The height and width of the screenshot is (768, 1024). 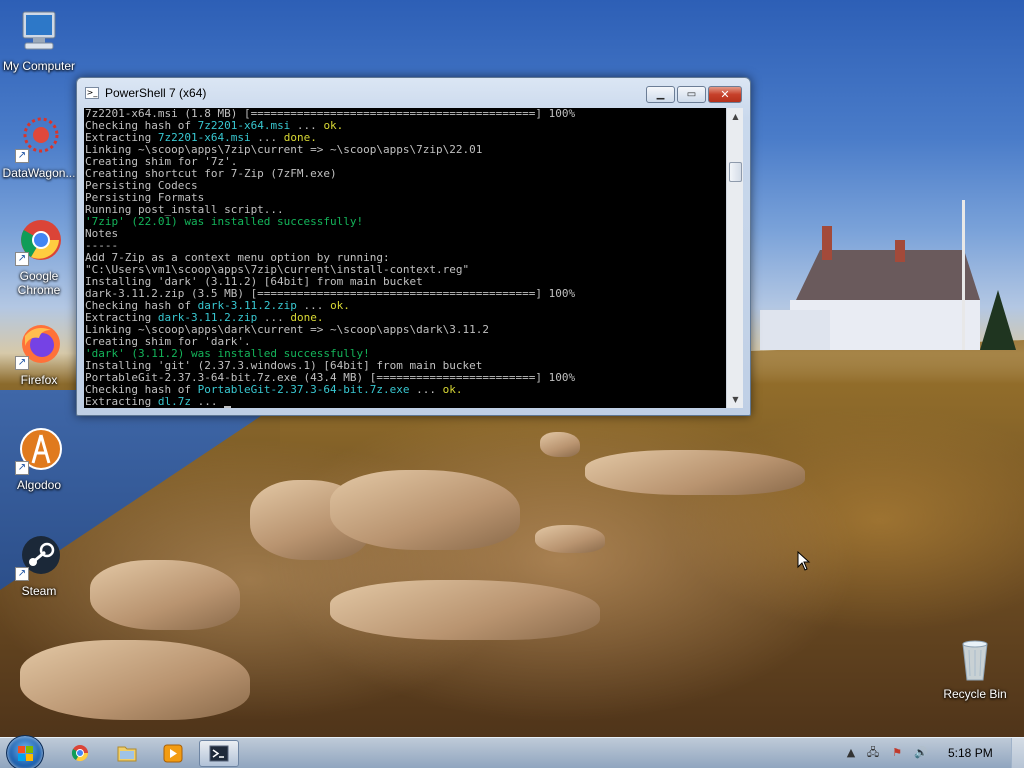 I want to click on window-title: PowerShell 7 (x64), so click(x=156, y=93).